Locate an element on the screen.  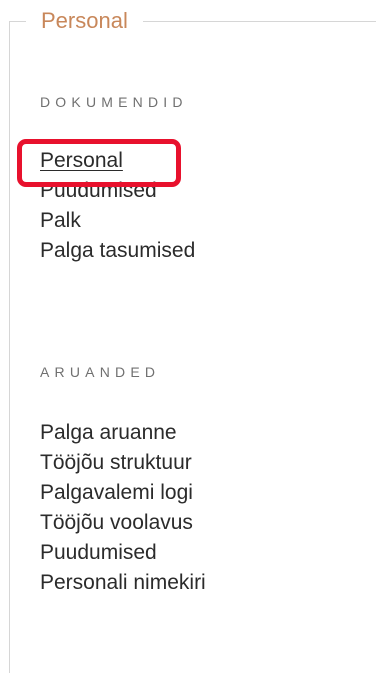
link-toojou-voolavus: Tööjõu voolavus is located at coordinates (123, 523).